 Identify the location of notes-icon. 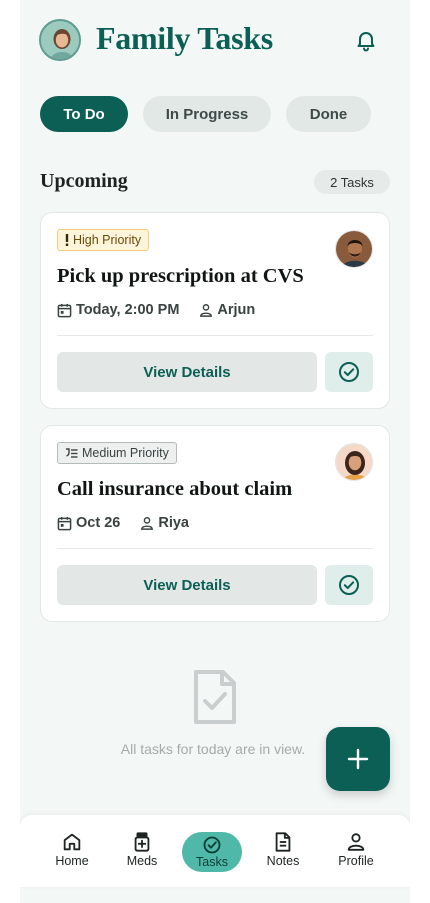
(283, 842).